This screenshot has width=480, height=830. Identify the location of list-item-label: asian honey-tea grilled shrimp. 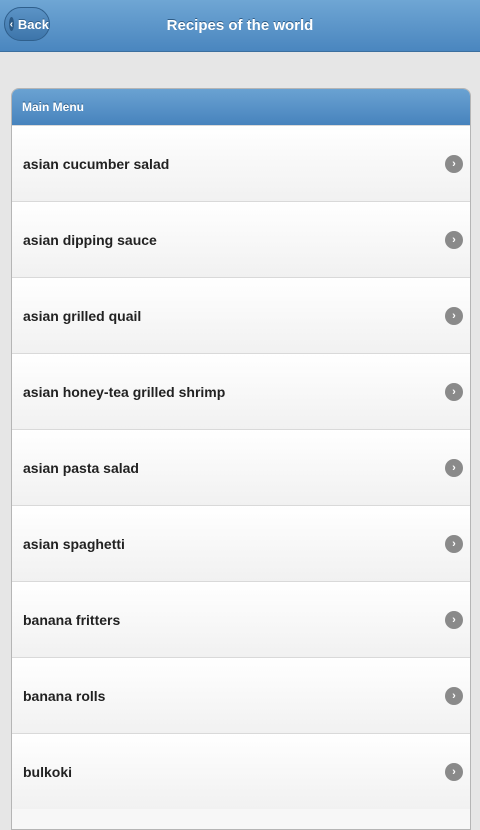
(124, 391).